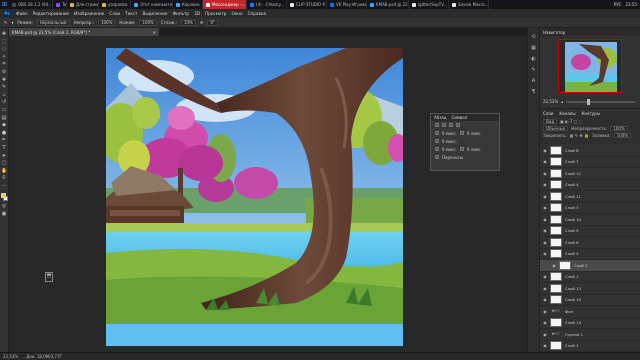  What do you see at coordinates (567, 113) in the screenshot?
I see `tab-channels: Каналы` at bounding box center [567, 113].